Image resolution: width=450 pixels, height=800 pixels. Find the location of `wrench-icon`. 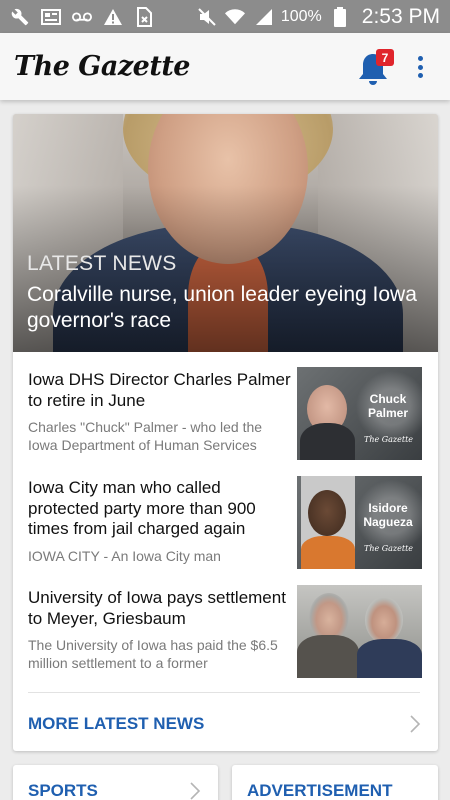

wrench-icon is located at coordinates (20, 17).